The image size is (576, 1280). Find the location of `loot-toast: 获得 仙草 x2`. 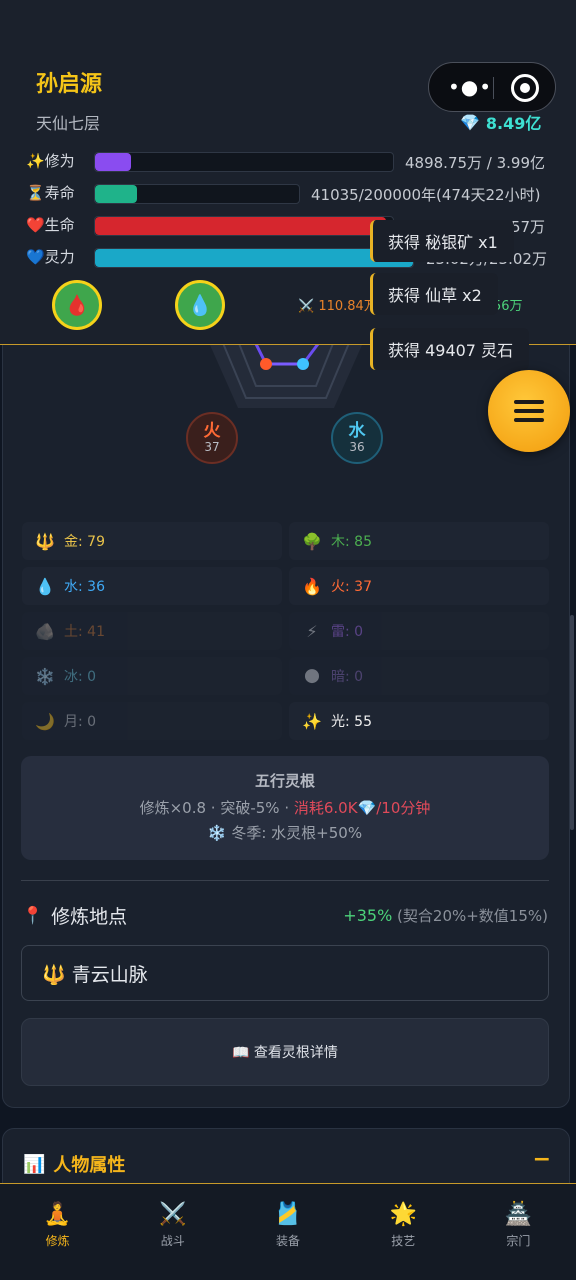

loot-toast: 获得 仙草 x2 is located at coordinates (434, 294).